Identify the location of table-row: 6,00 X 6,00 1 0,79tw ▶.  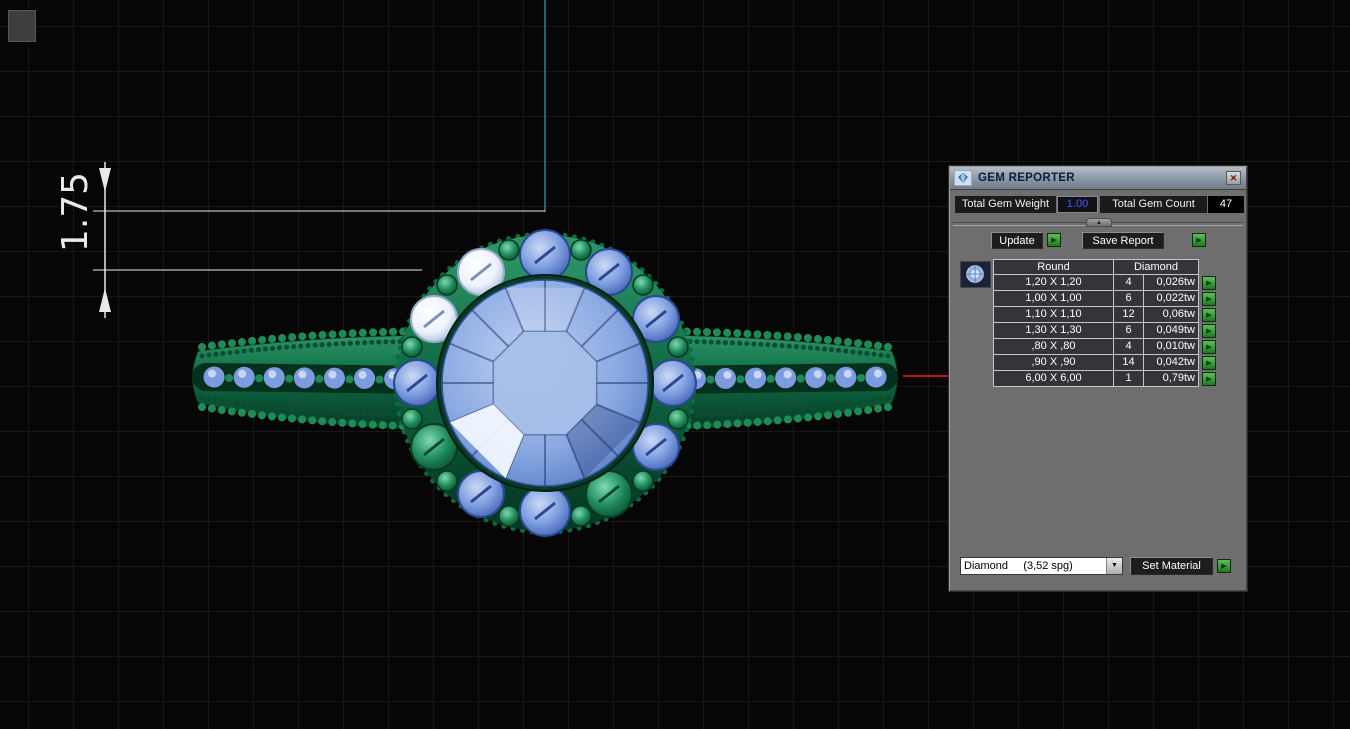
(1104, 379).